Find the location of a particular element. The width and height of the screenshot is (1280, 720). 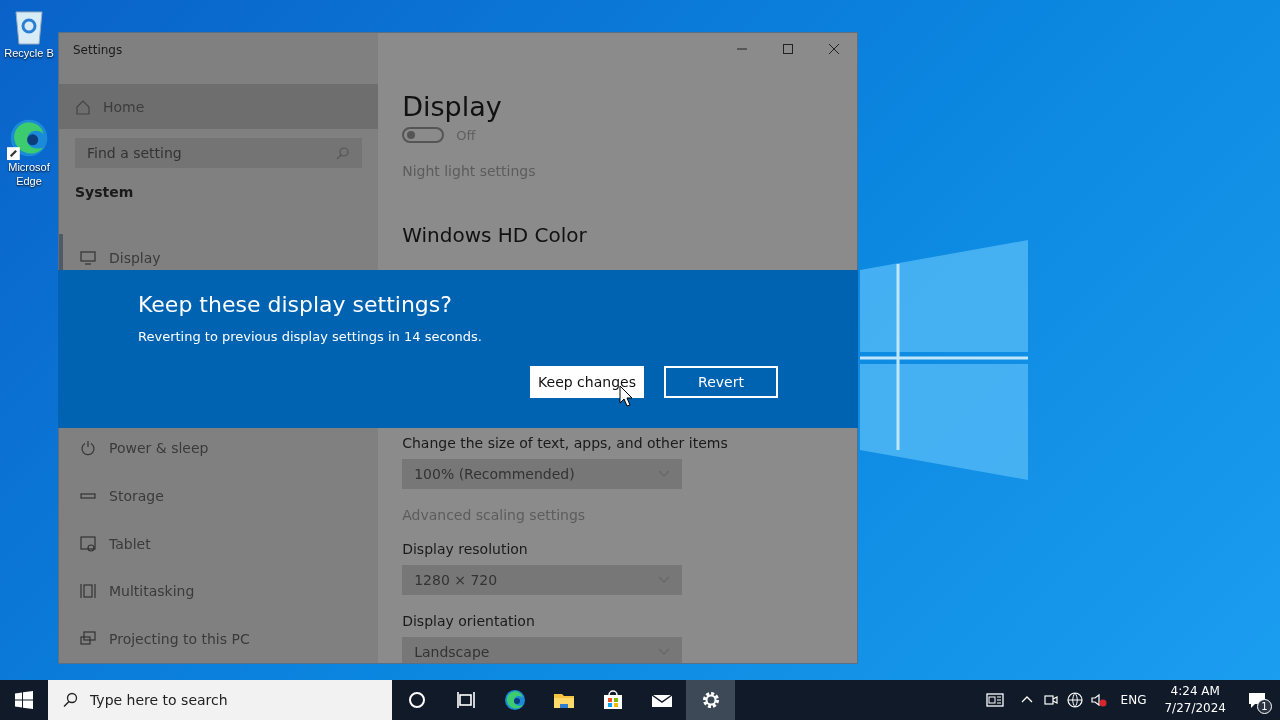

setting-label: Change the size of text, apps, and other items is located at coordinates (565, 443).